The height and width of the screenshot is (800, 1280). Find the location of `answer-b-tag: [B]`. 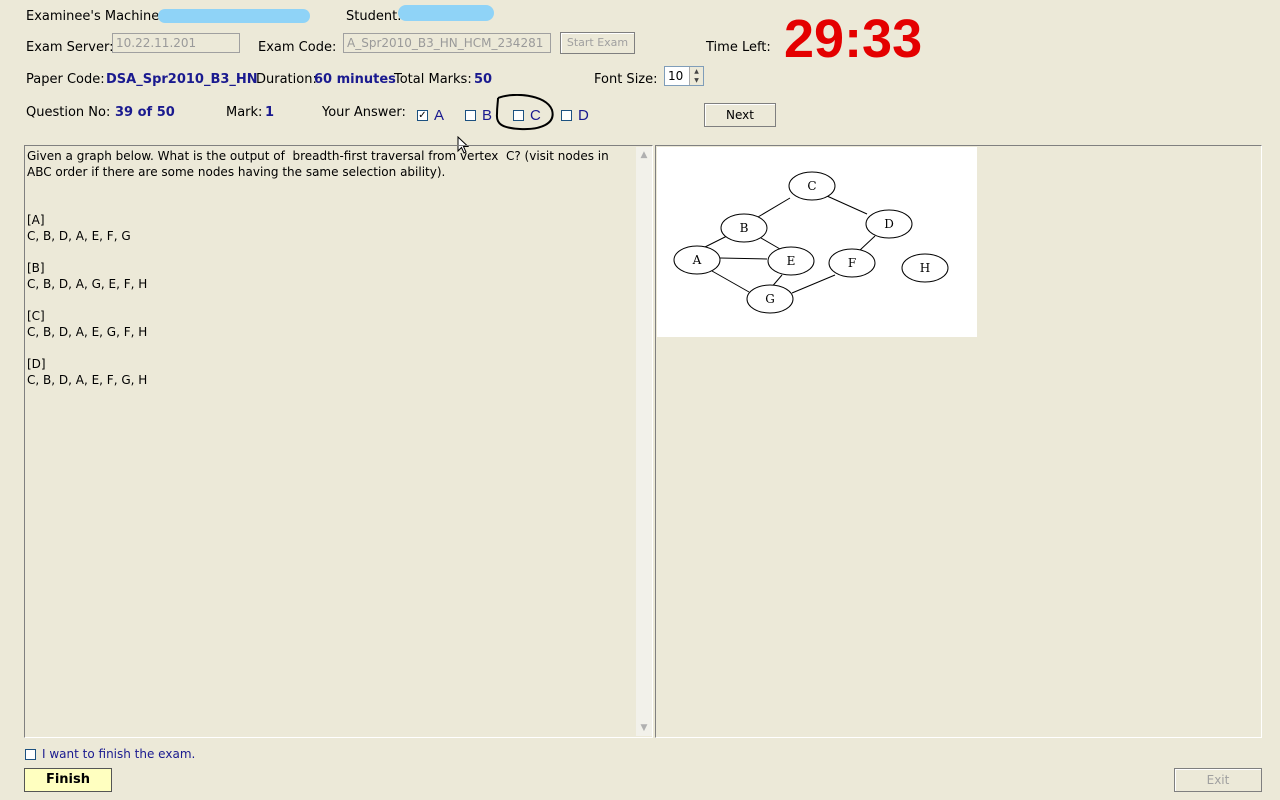

answer-b-tag: [B] is located at coordinates (36, 268).